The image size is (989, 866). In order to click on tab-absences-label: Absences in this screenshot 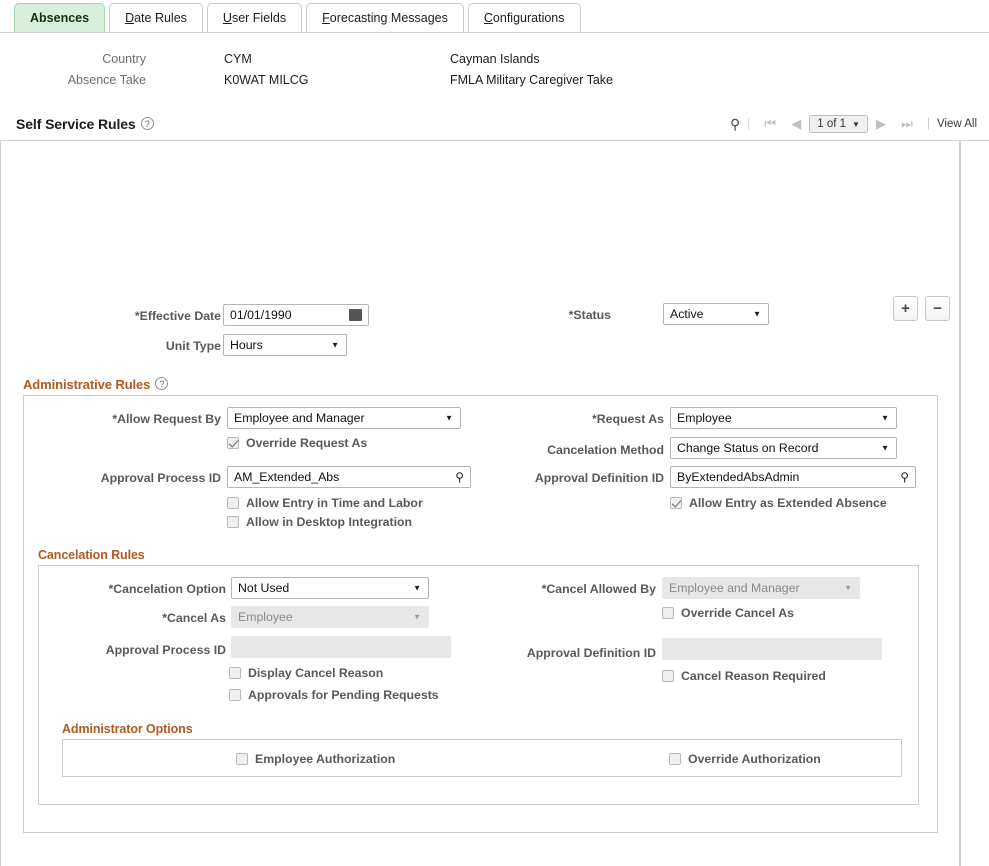, I will do `click(60, 18)`.